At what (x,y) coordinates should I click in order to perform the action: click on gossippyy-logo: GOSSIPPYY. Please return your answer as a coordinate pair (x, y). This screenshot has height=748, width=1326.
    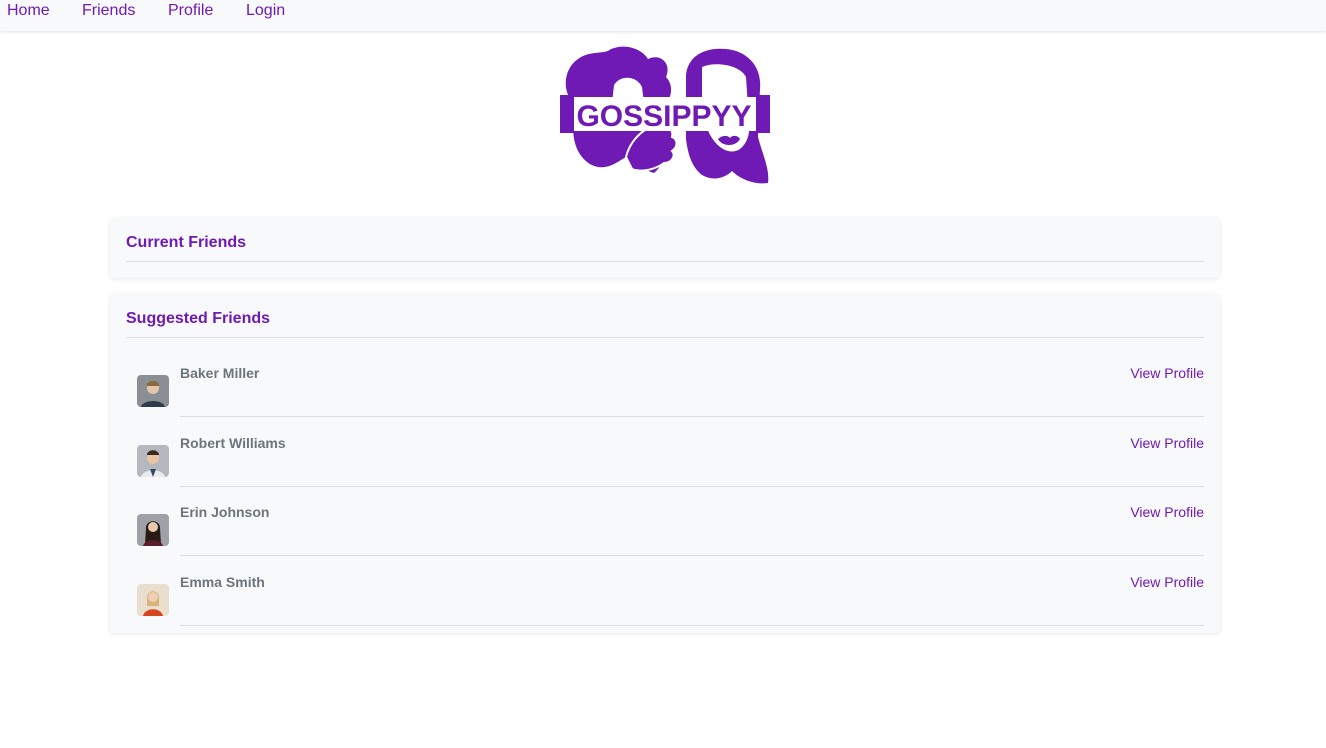
    Looking at the image, I should click on (664, 116).